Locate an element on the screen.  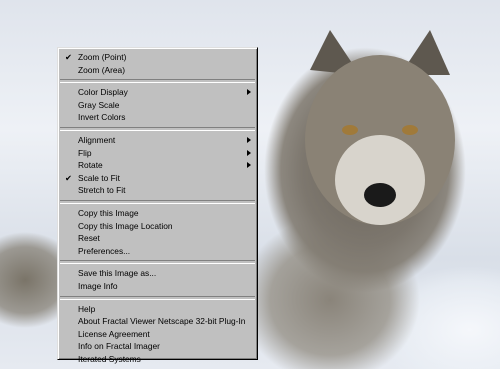
menu-item-info-on-fractal-imager: Info on Fractal Imager is located at coordinates (157, 346).